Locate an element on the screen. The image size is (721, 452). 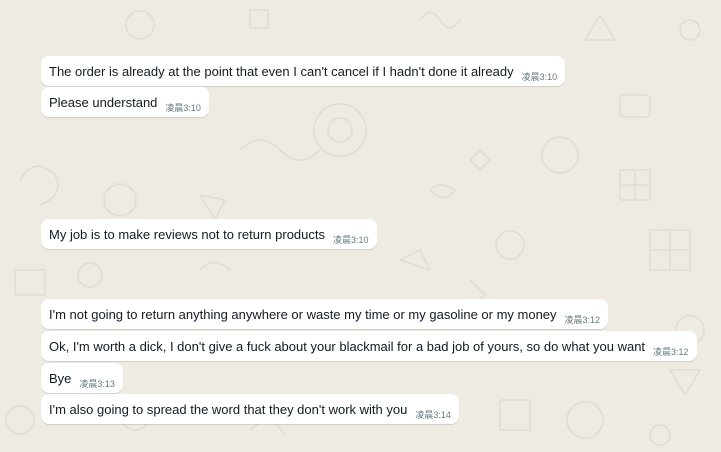
message-text: Bye is located at coordinates (60, 378).